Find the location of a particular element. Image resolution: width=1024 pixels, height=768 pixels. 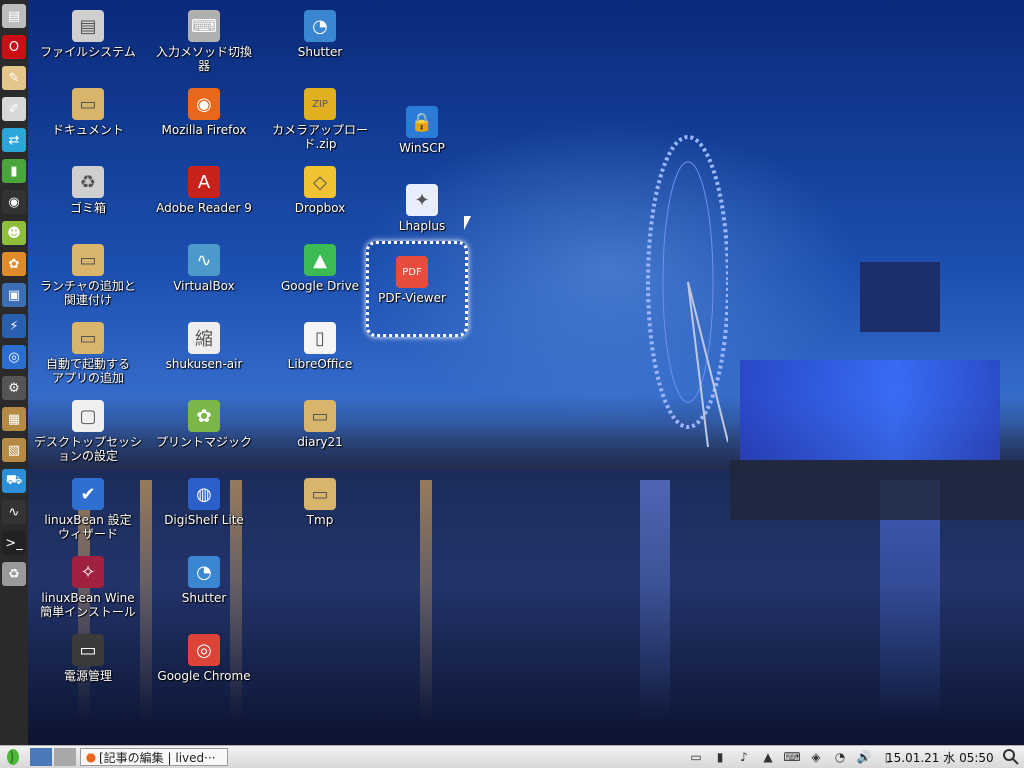

battery-icon: ▭ is located at coordinates (696, 757).